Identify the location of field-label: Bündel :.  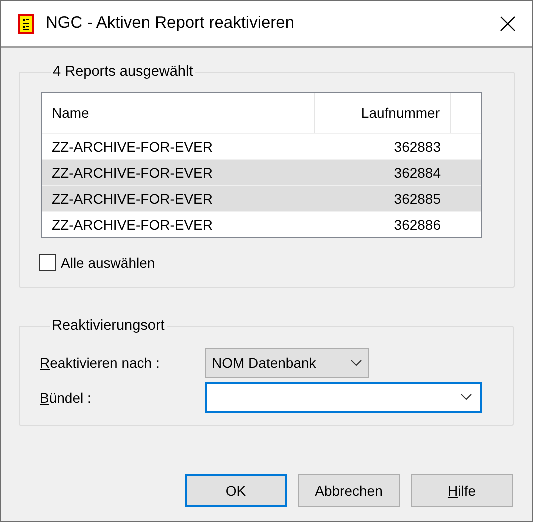
(66, 398).